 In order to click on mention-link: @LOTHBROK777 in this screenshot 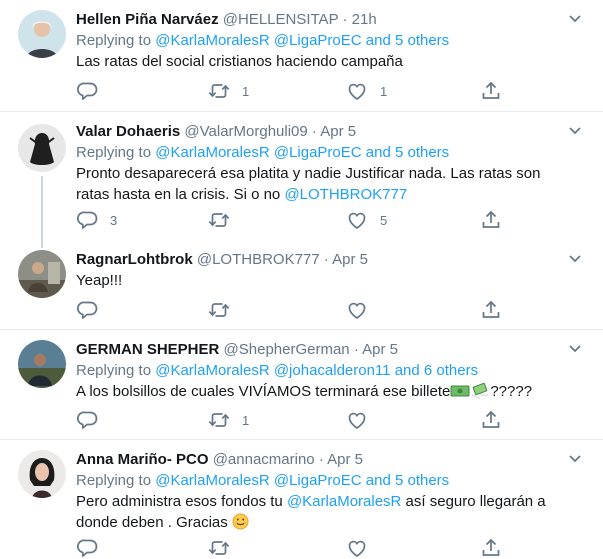, I will do `click(345, 194)`.